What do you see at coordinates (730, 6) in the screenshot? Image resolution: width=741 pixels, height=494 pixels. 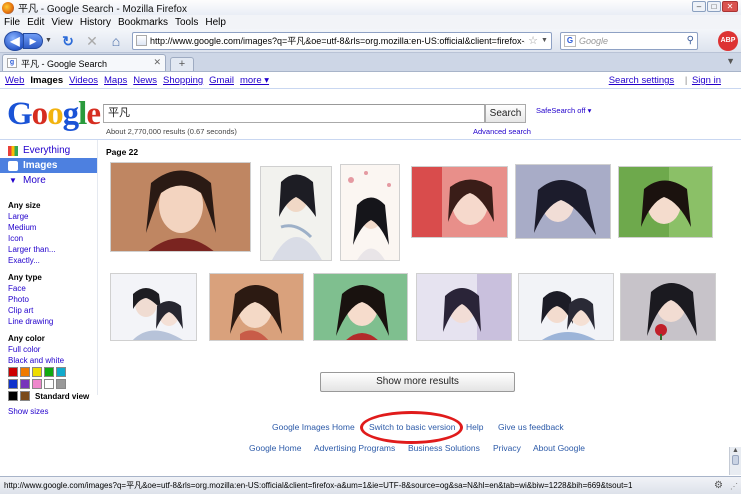 I see `close-button: ✕` at bounding box center [730, 6].